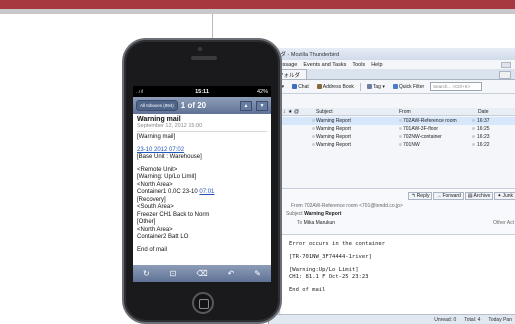  What do you see at coordinates (333, 121) in the screenshot?
I see `message-subject: Warning Report` at bounding box center [333, 121].